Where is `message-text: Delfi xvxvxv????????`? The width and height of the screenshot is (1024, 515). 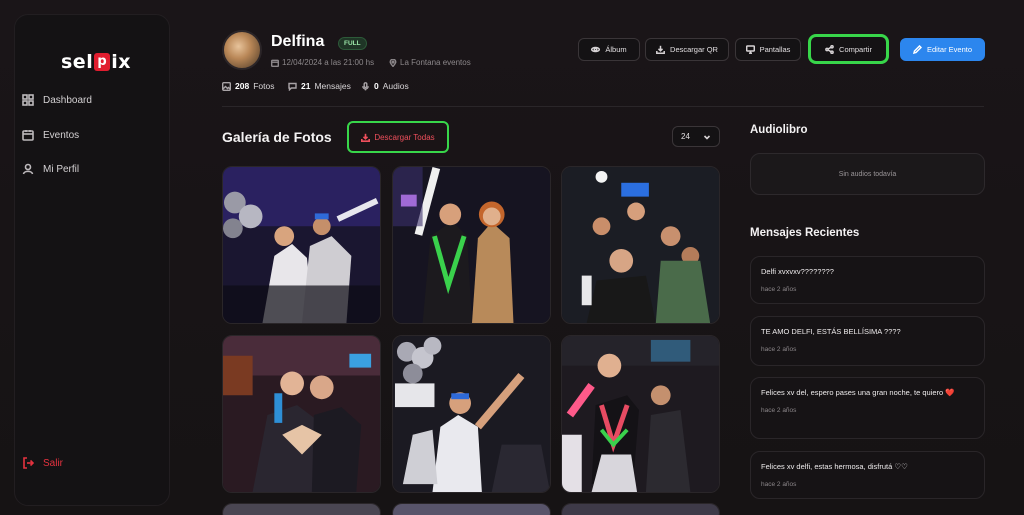
message-text: Delfi xvxvxv???????? is located at coordinates (797, 271).